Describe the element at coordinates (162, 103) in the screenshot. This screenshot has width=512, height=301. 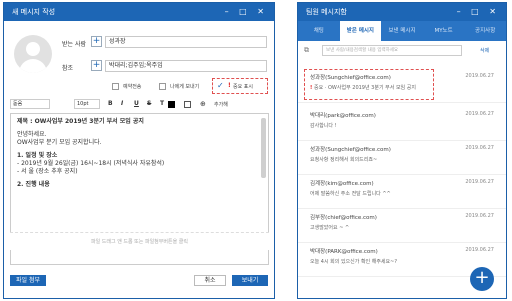
I see `text-color-button: T` at that location.